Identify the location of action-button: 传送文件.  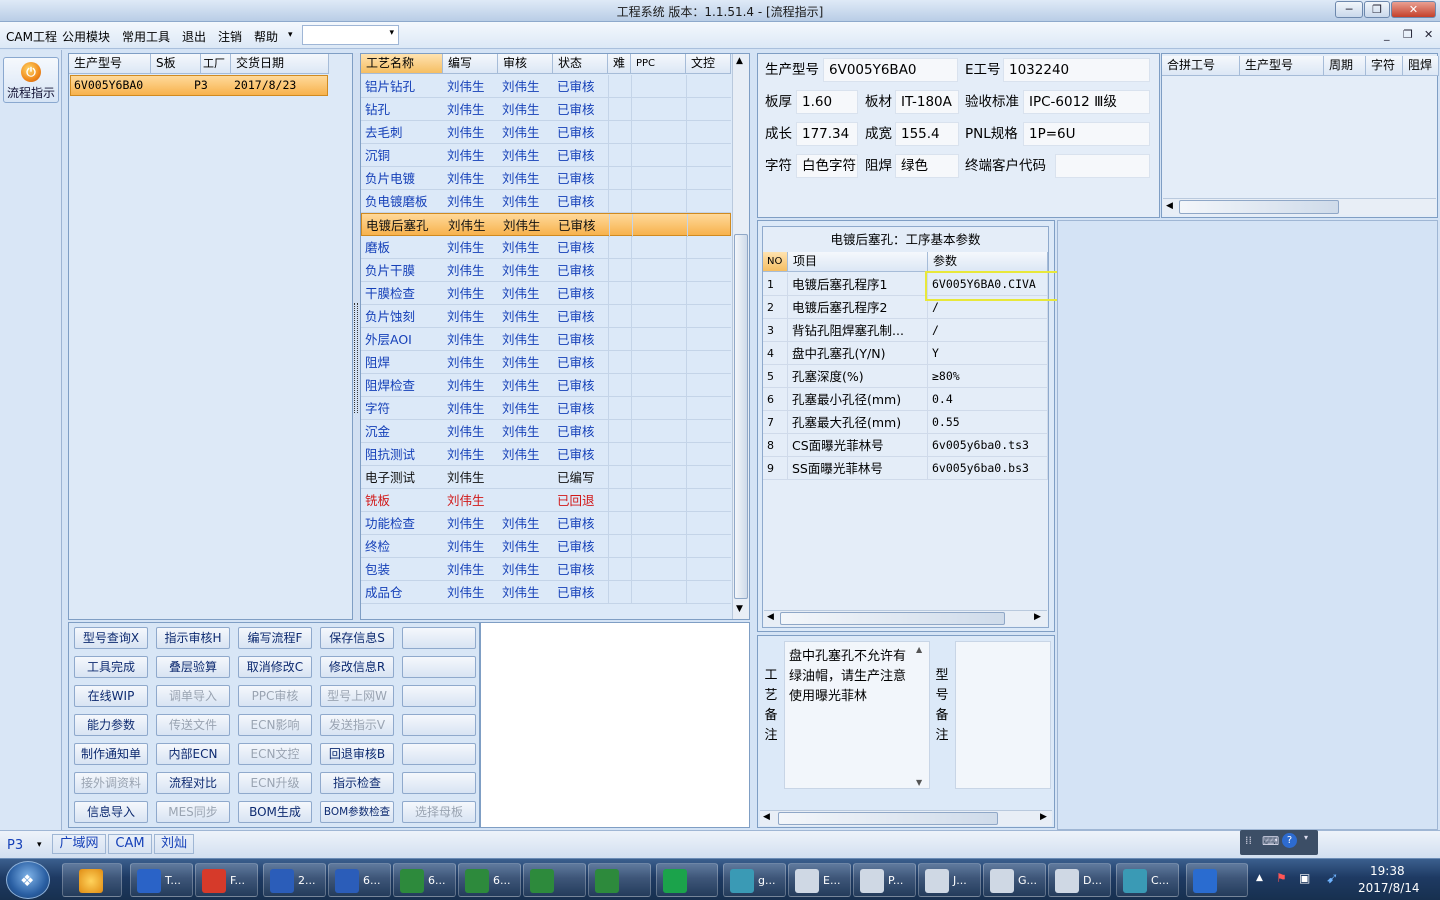
(193, 725).